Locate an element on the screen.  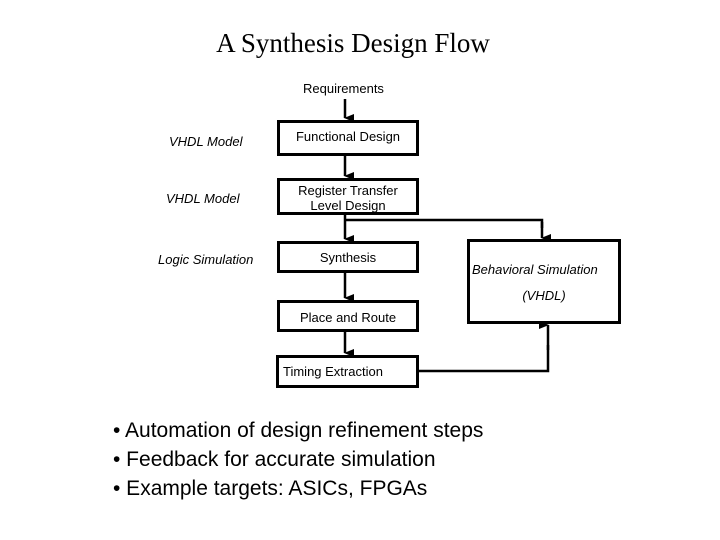
step-rtl-design: Register Transfer Level Design is located at coordinates (348, 196).